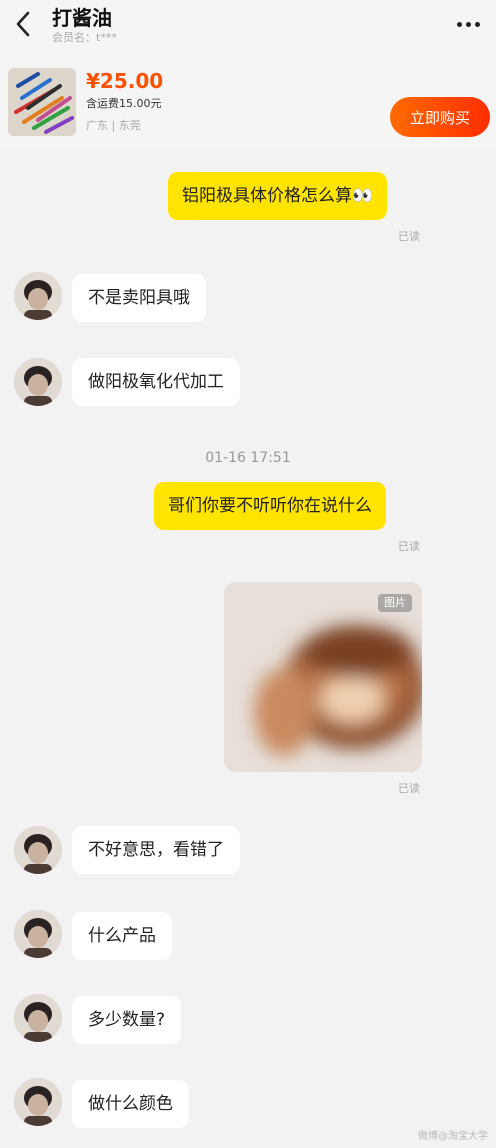 The image size is (496, 1148). Describe the element at coordinates (124, 103) in the screenshot. I see `shipping-fee: 含运费15.00元` at that location.